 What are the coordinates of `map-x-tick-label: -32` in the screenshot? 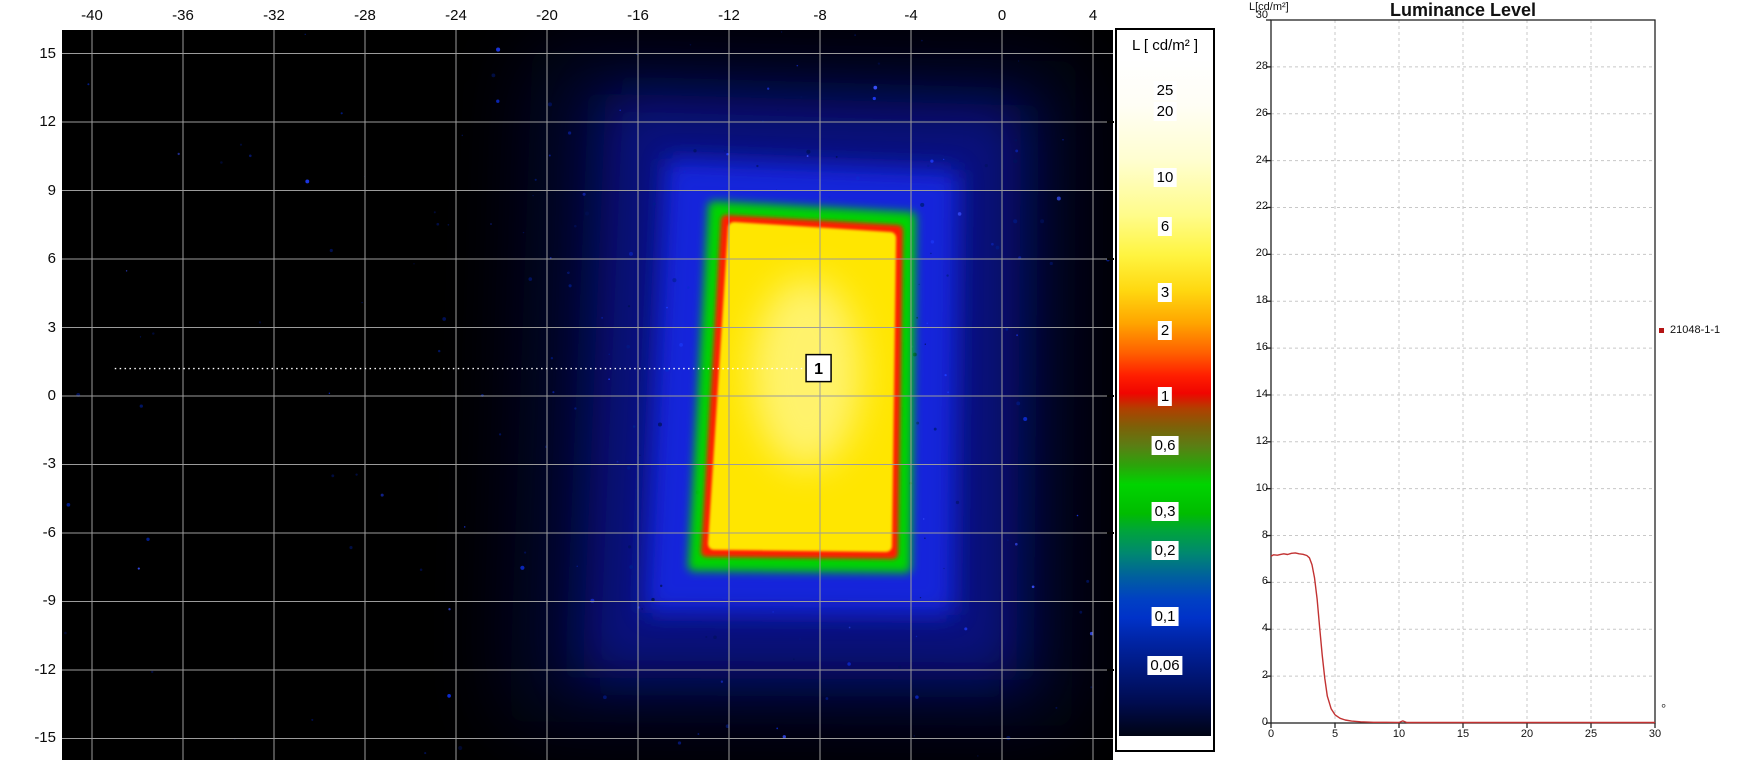 It's located at (274, 15).